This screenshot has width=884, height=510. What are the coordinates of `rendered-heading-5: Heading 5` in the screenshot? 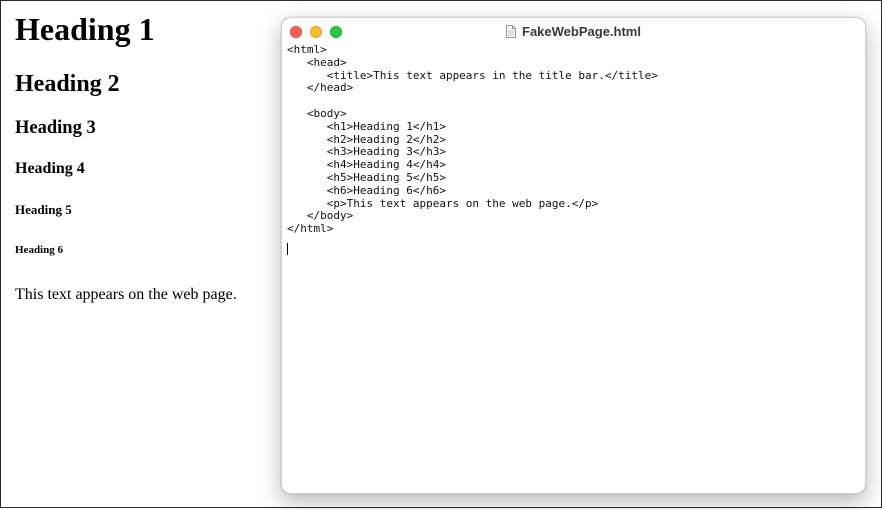 It's located at (43, 209).